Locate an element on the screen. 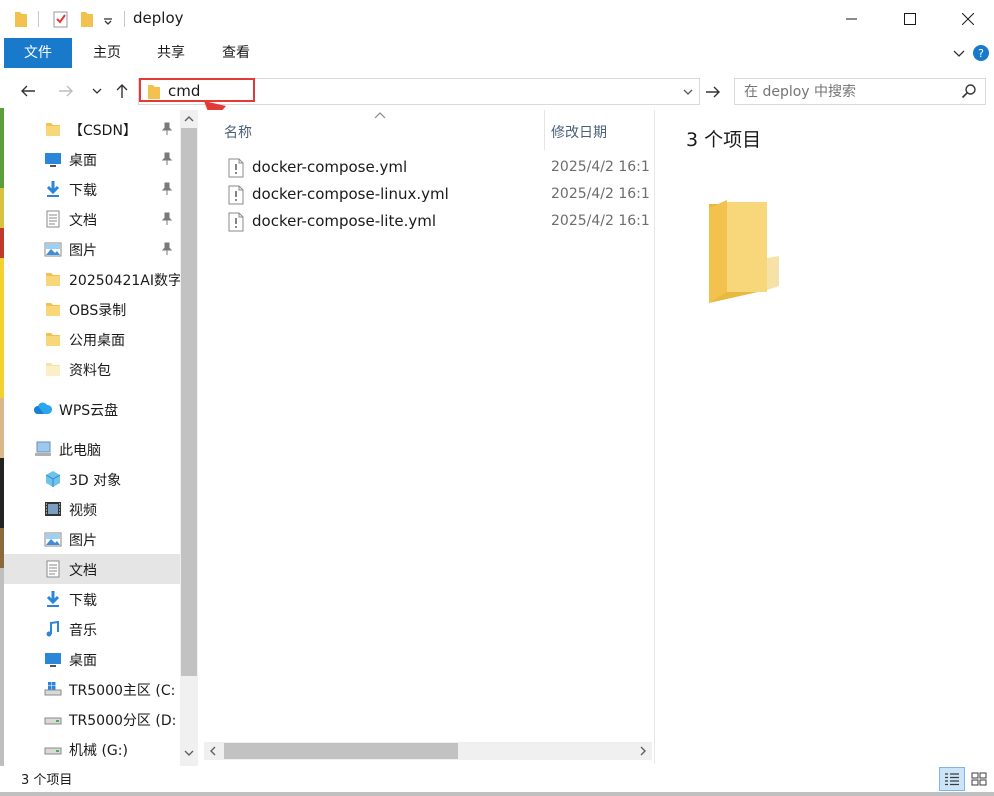 This screenshot has width=994, height=796. file-row: docker-compose-linux.yml 2025/4/2 16:1 is located at coordinates (437, 194).